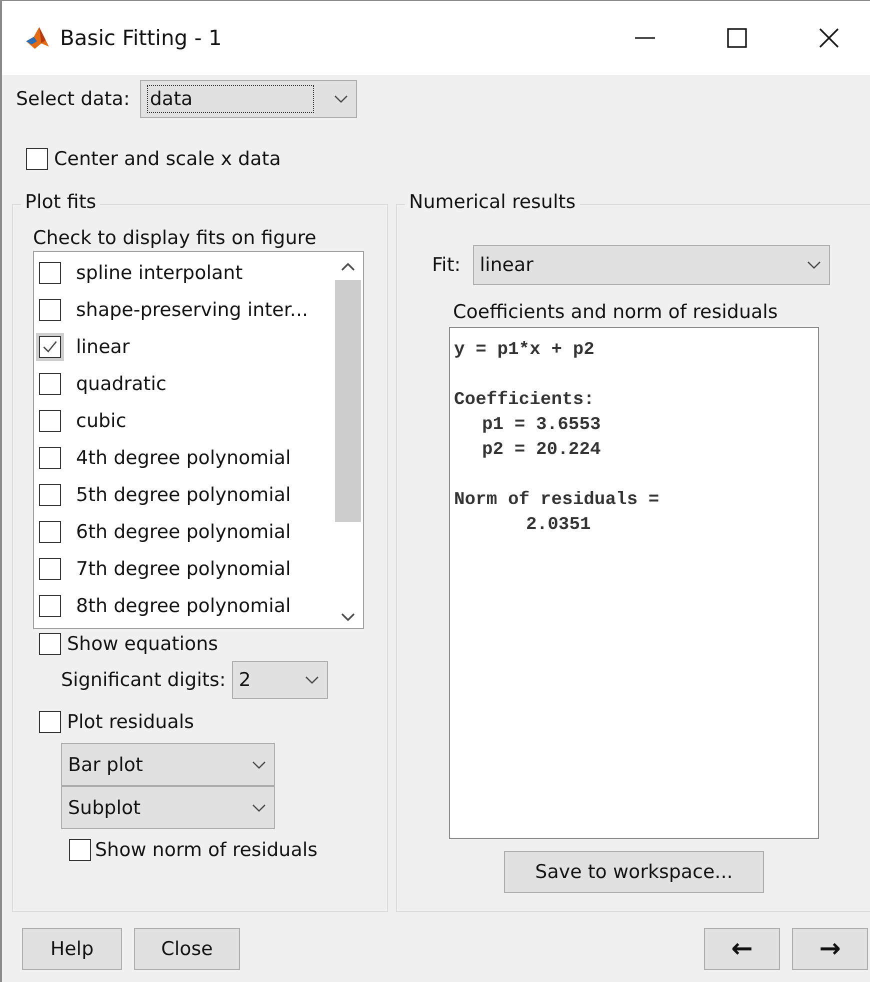  I want to click on maximize-icon, so click(737, 38).